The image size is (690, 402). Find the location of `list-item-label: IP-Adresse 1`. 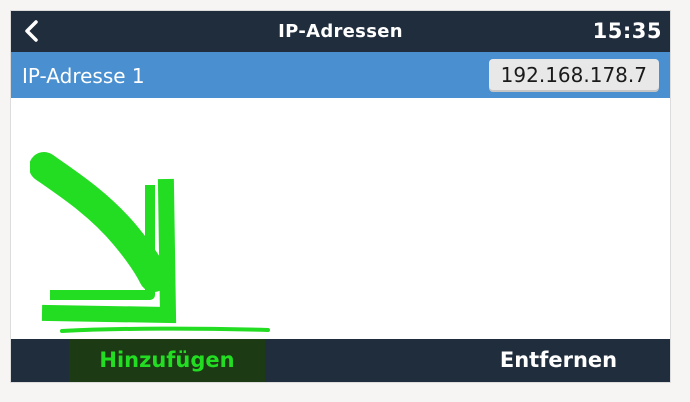

list-item-label: IP-Adresse 1 is located at coordinates (83, 76).